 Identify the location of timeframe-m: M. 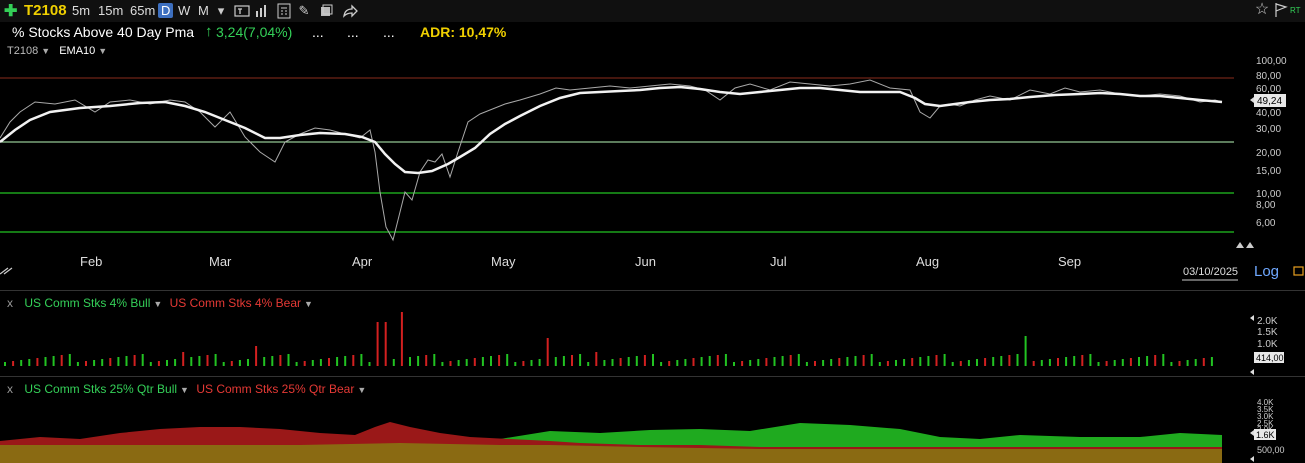
(203, 10).